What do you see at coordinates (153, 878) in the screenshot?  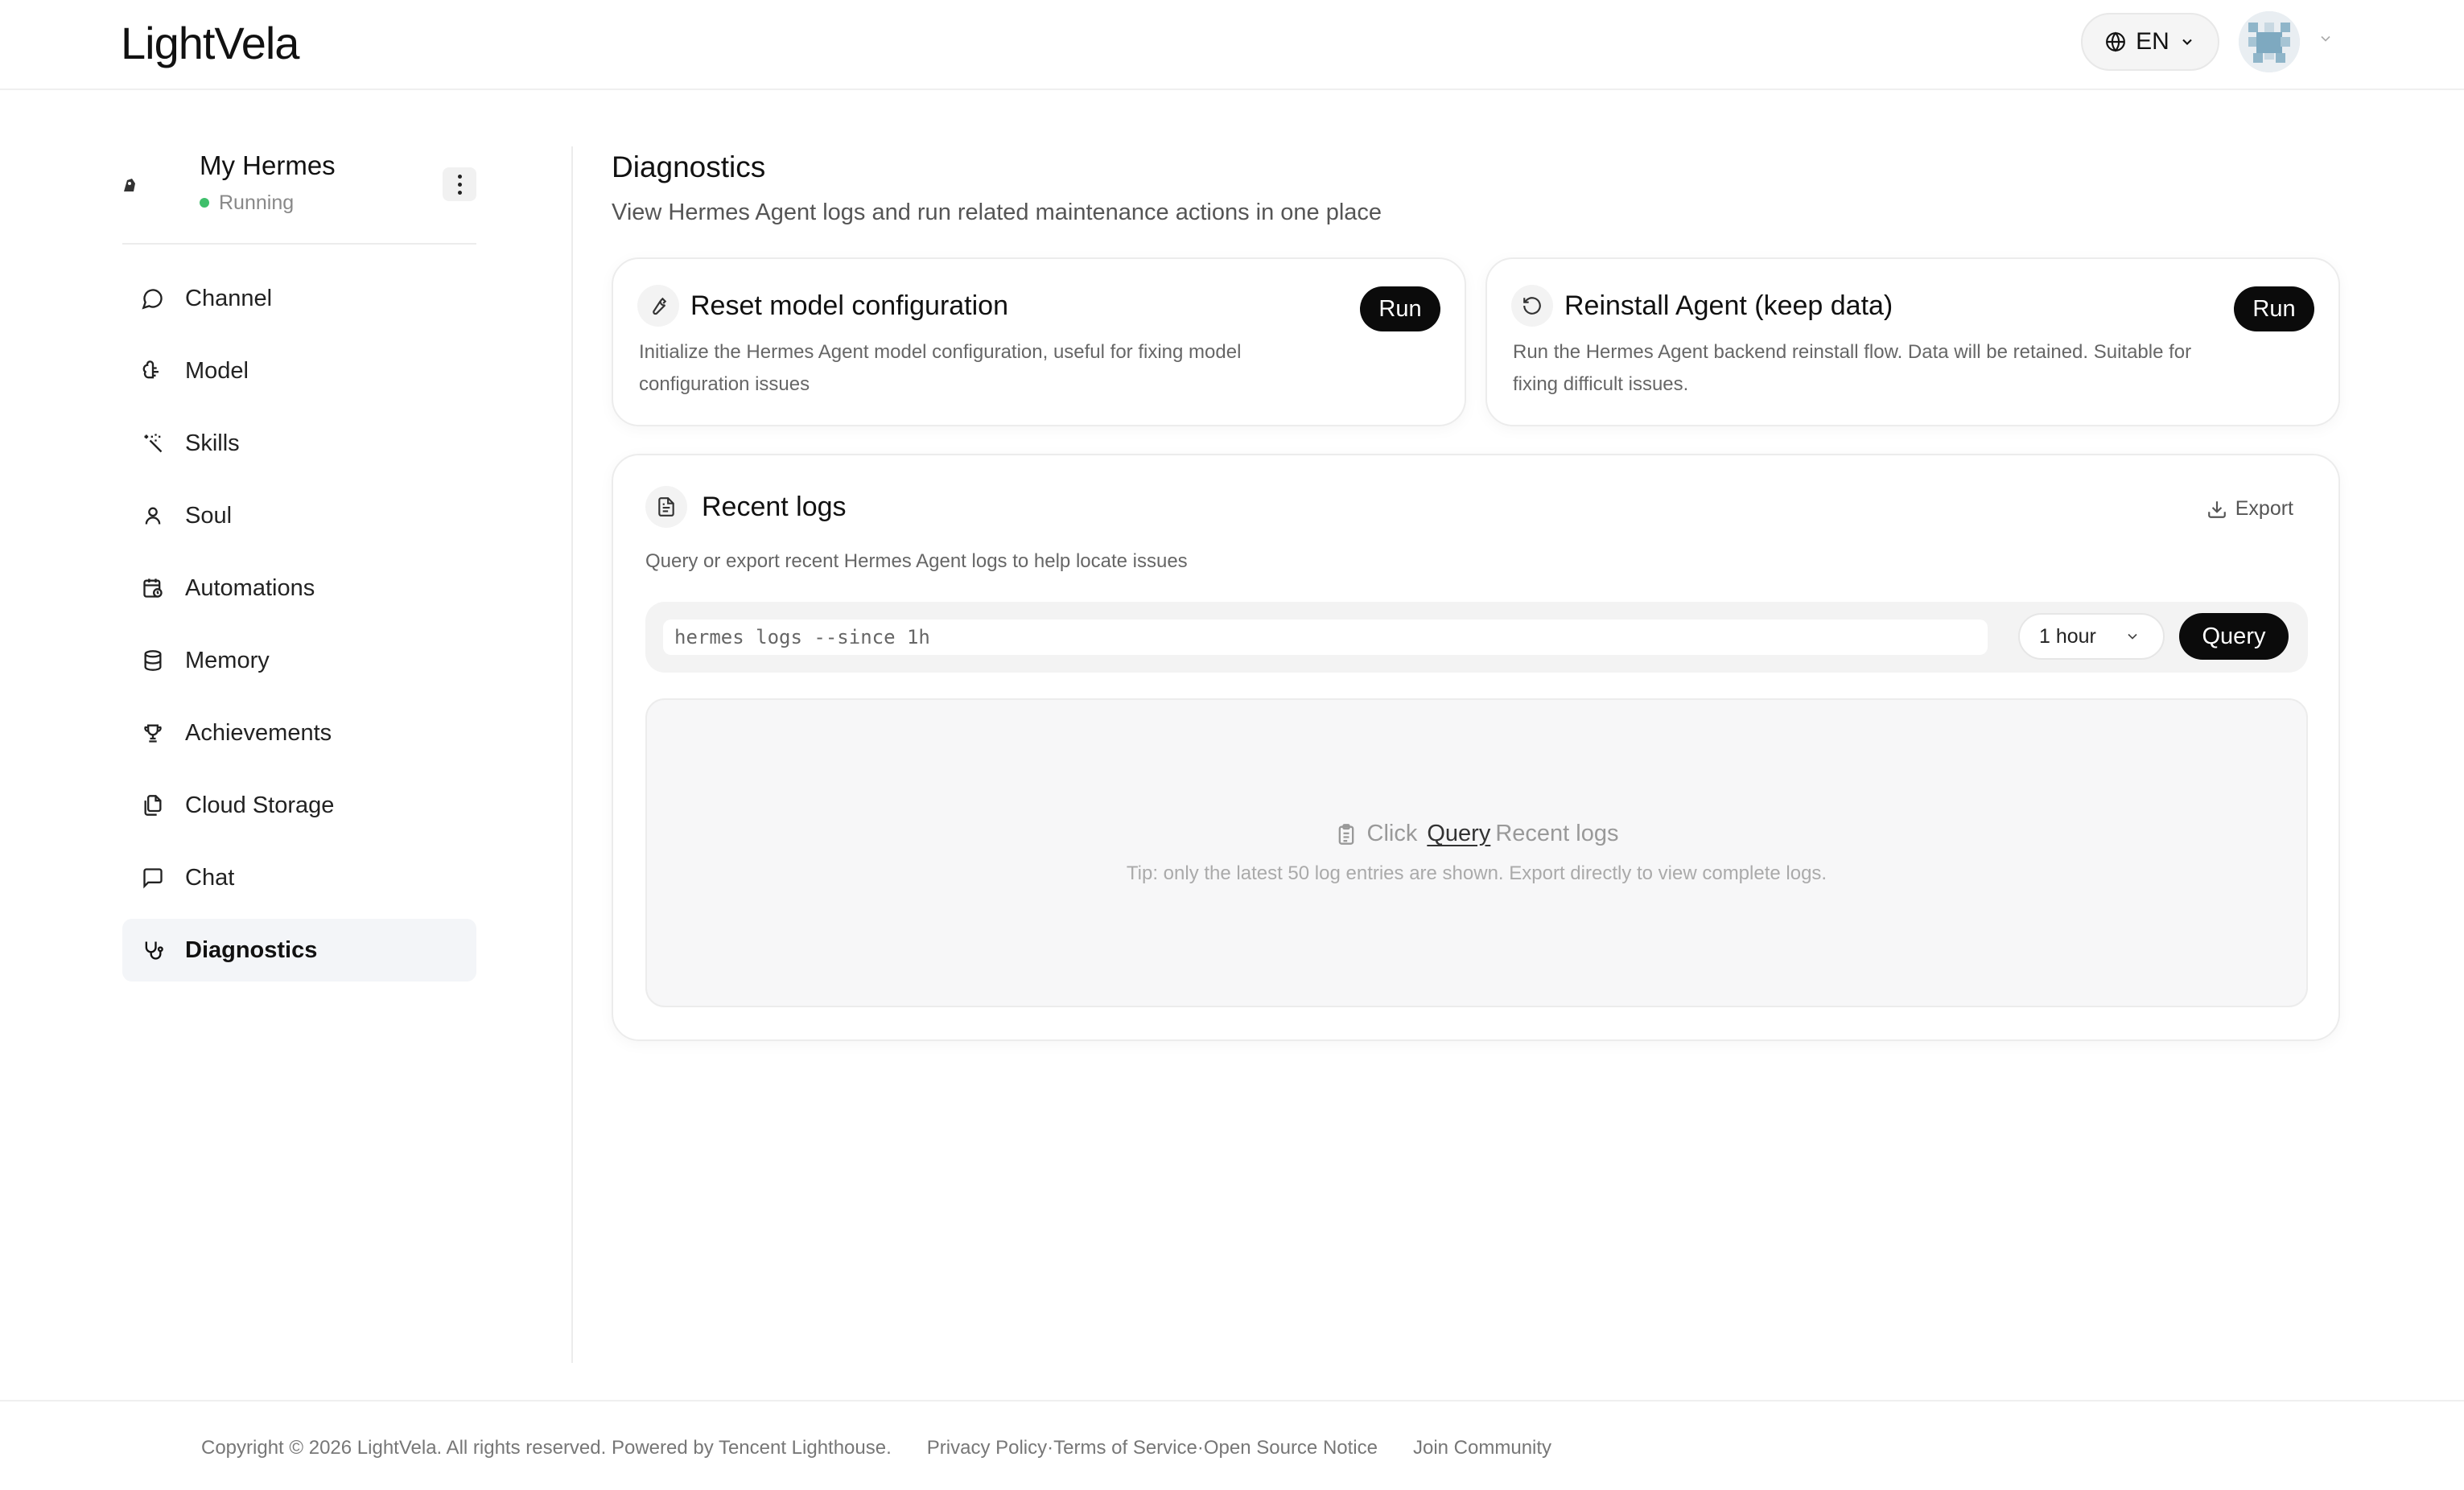 I see `message-square-icon` at bounding box center [153, 878].